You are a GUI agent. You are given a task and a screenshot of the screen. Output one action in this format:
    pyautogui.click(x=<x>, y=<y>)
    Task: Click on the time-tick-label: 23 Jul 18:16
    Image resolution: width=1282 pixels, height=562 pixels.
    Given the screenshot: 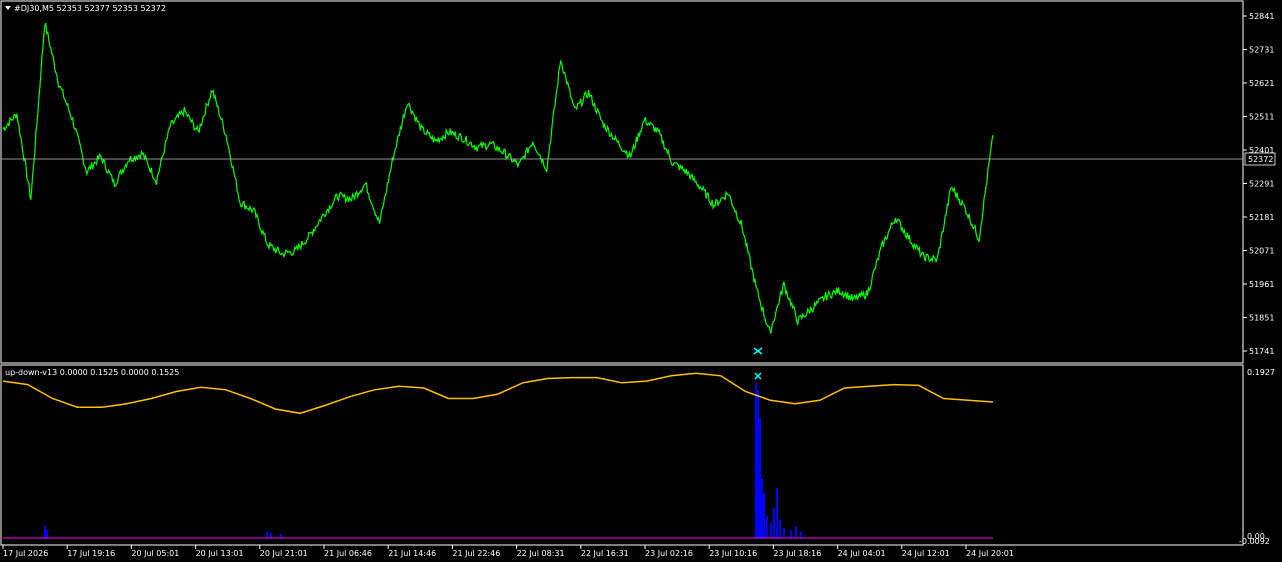 What is the action you would take?
    pyautogui.click(x=797, y=553)
    